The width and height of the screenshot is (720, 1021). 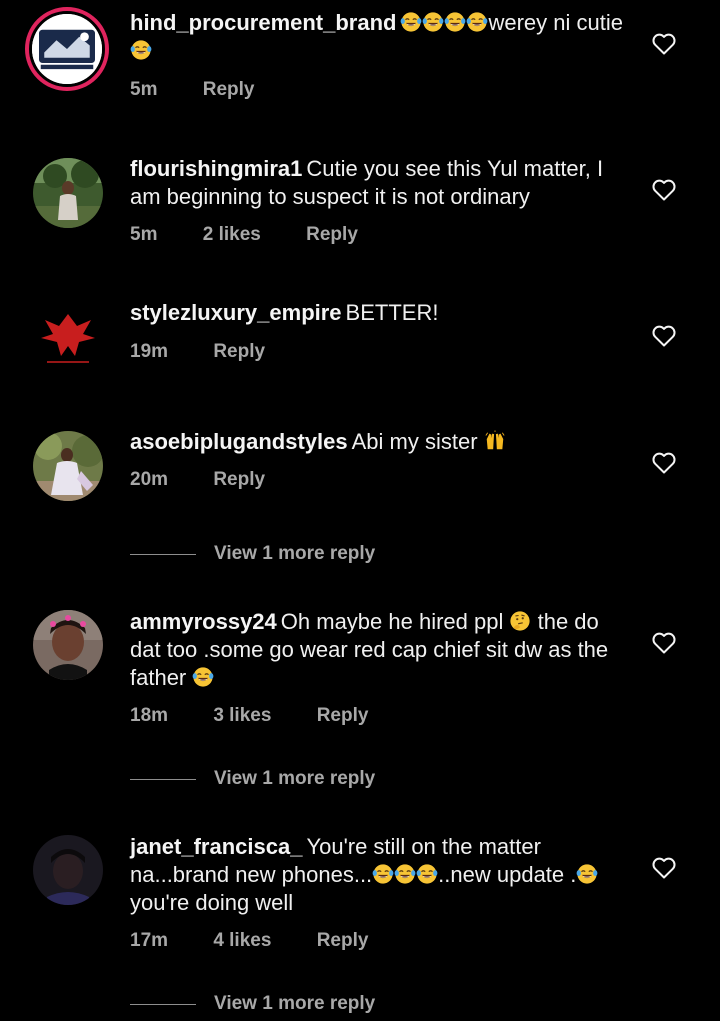 I want to click on comment-meta: 5m 2 likes Reply, so click(x=244, y=235).